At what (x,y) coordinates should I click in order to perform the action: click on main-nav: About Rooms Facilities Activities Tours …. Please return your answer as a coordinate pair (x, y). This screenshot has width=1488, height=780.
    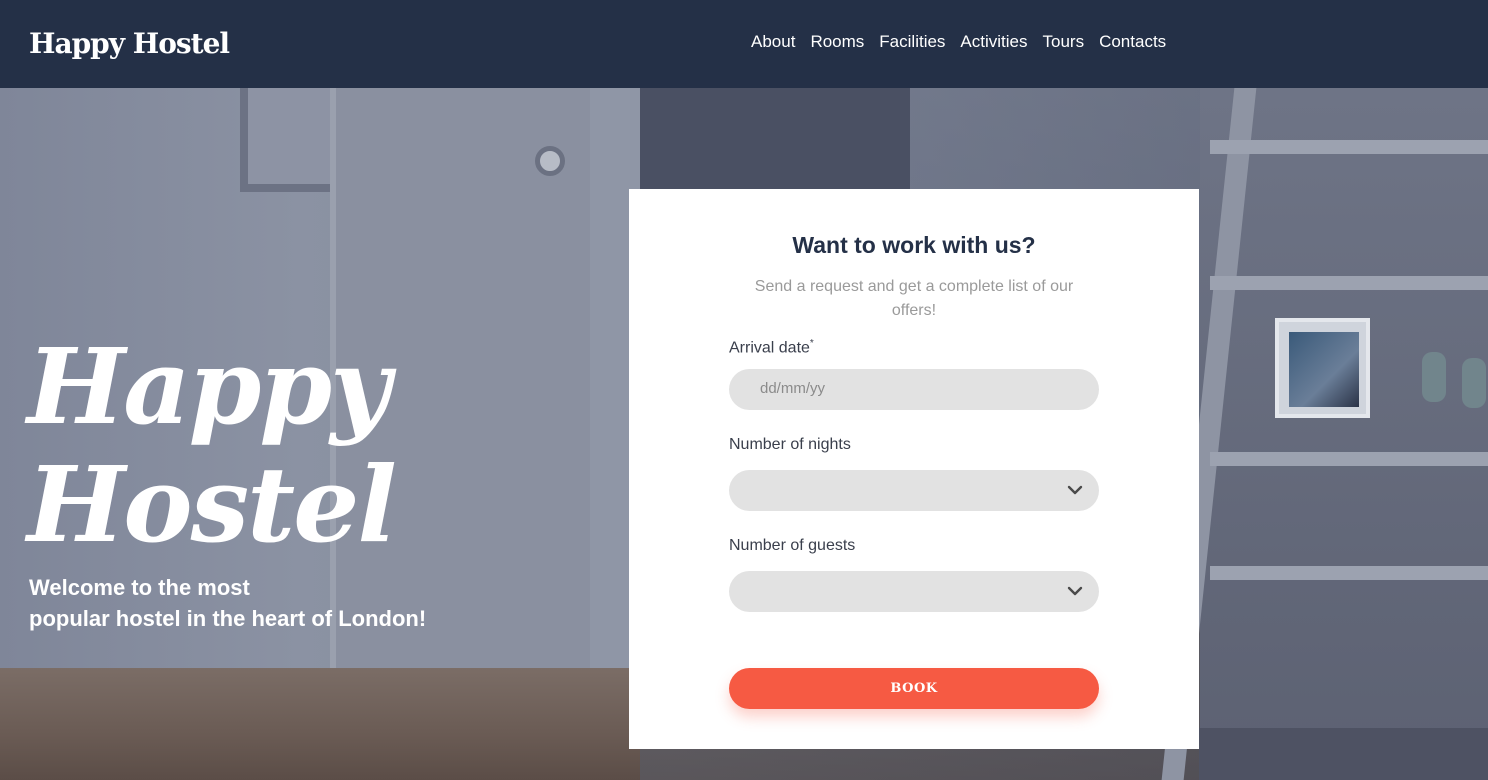
    Looking at the image, I should click on (958, 42).